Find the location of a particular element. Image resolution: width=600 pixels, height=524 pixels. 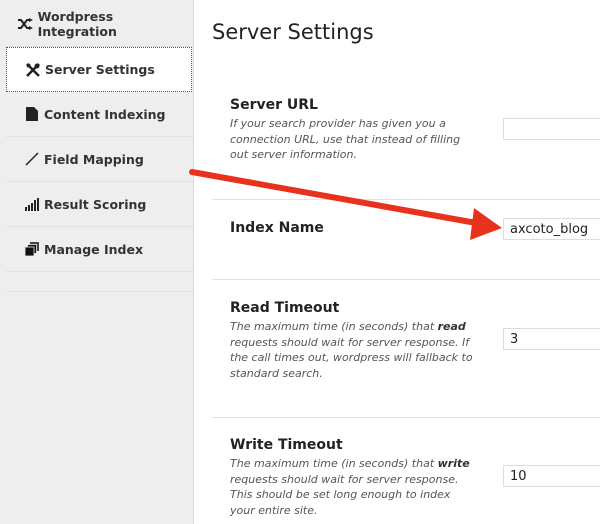

field-label: Read Timeout is located at coordinates (285, 308).